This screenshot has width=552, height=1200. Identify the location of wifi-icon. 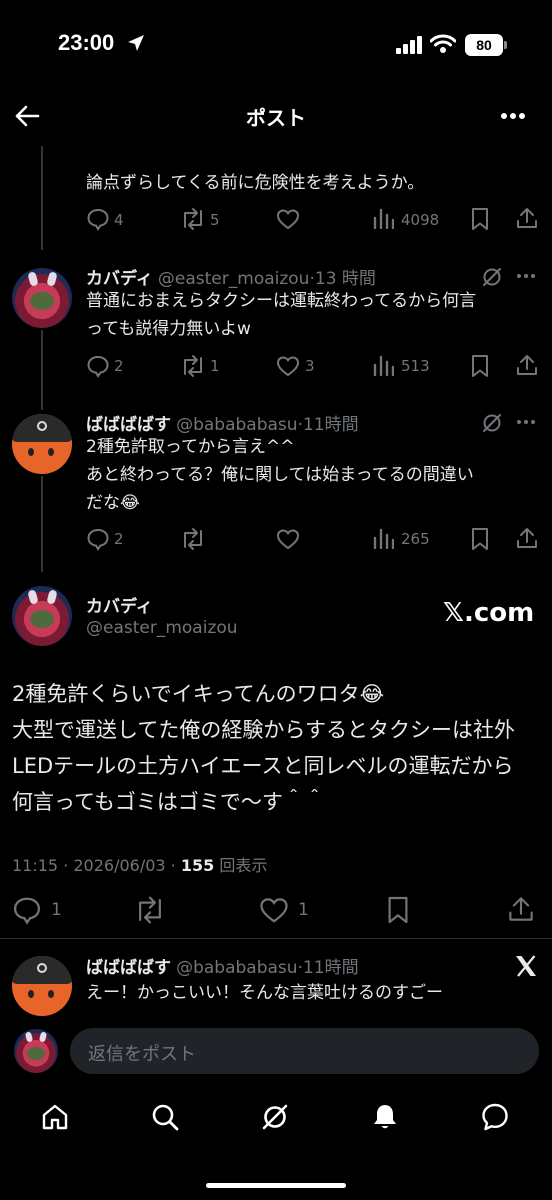
(443, 44).